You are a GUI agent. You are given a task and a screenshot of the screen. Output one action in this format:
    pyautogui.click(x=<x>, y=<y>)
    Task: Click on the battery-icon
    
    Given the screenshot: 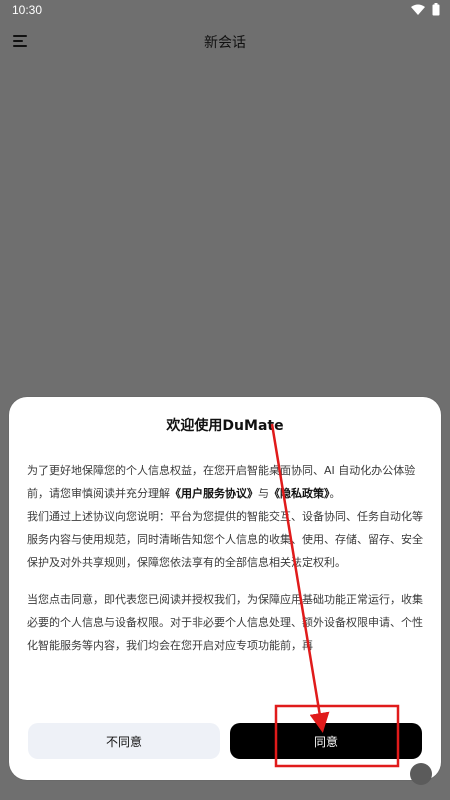 What is the action you would take?
    pyautogui.click(x=436, y=9)
    